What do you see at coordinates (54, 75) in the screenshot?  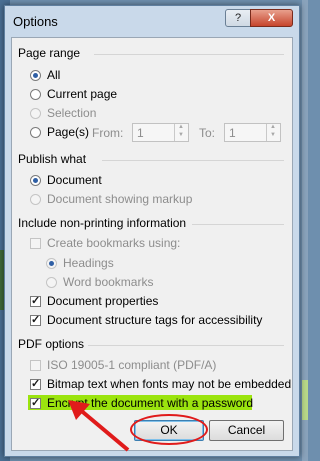 I see `radio-all-label: All` at bounding box center [54, 75].